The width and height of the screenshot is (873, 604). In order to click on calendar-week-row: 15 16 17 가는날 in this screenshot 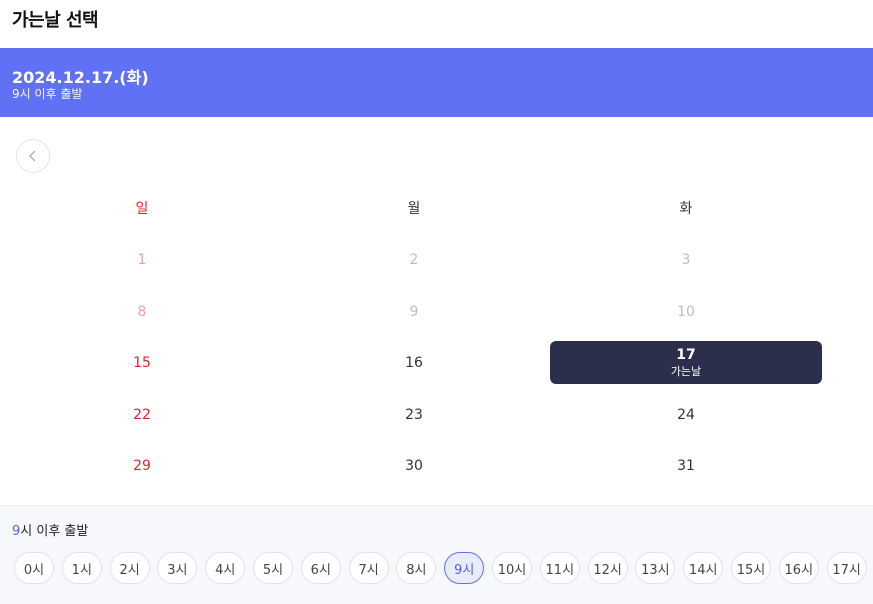, I will do `click(414, 363)`.